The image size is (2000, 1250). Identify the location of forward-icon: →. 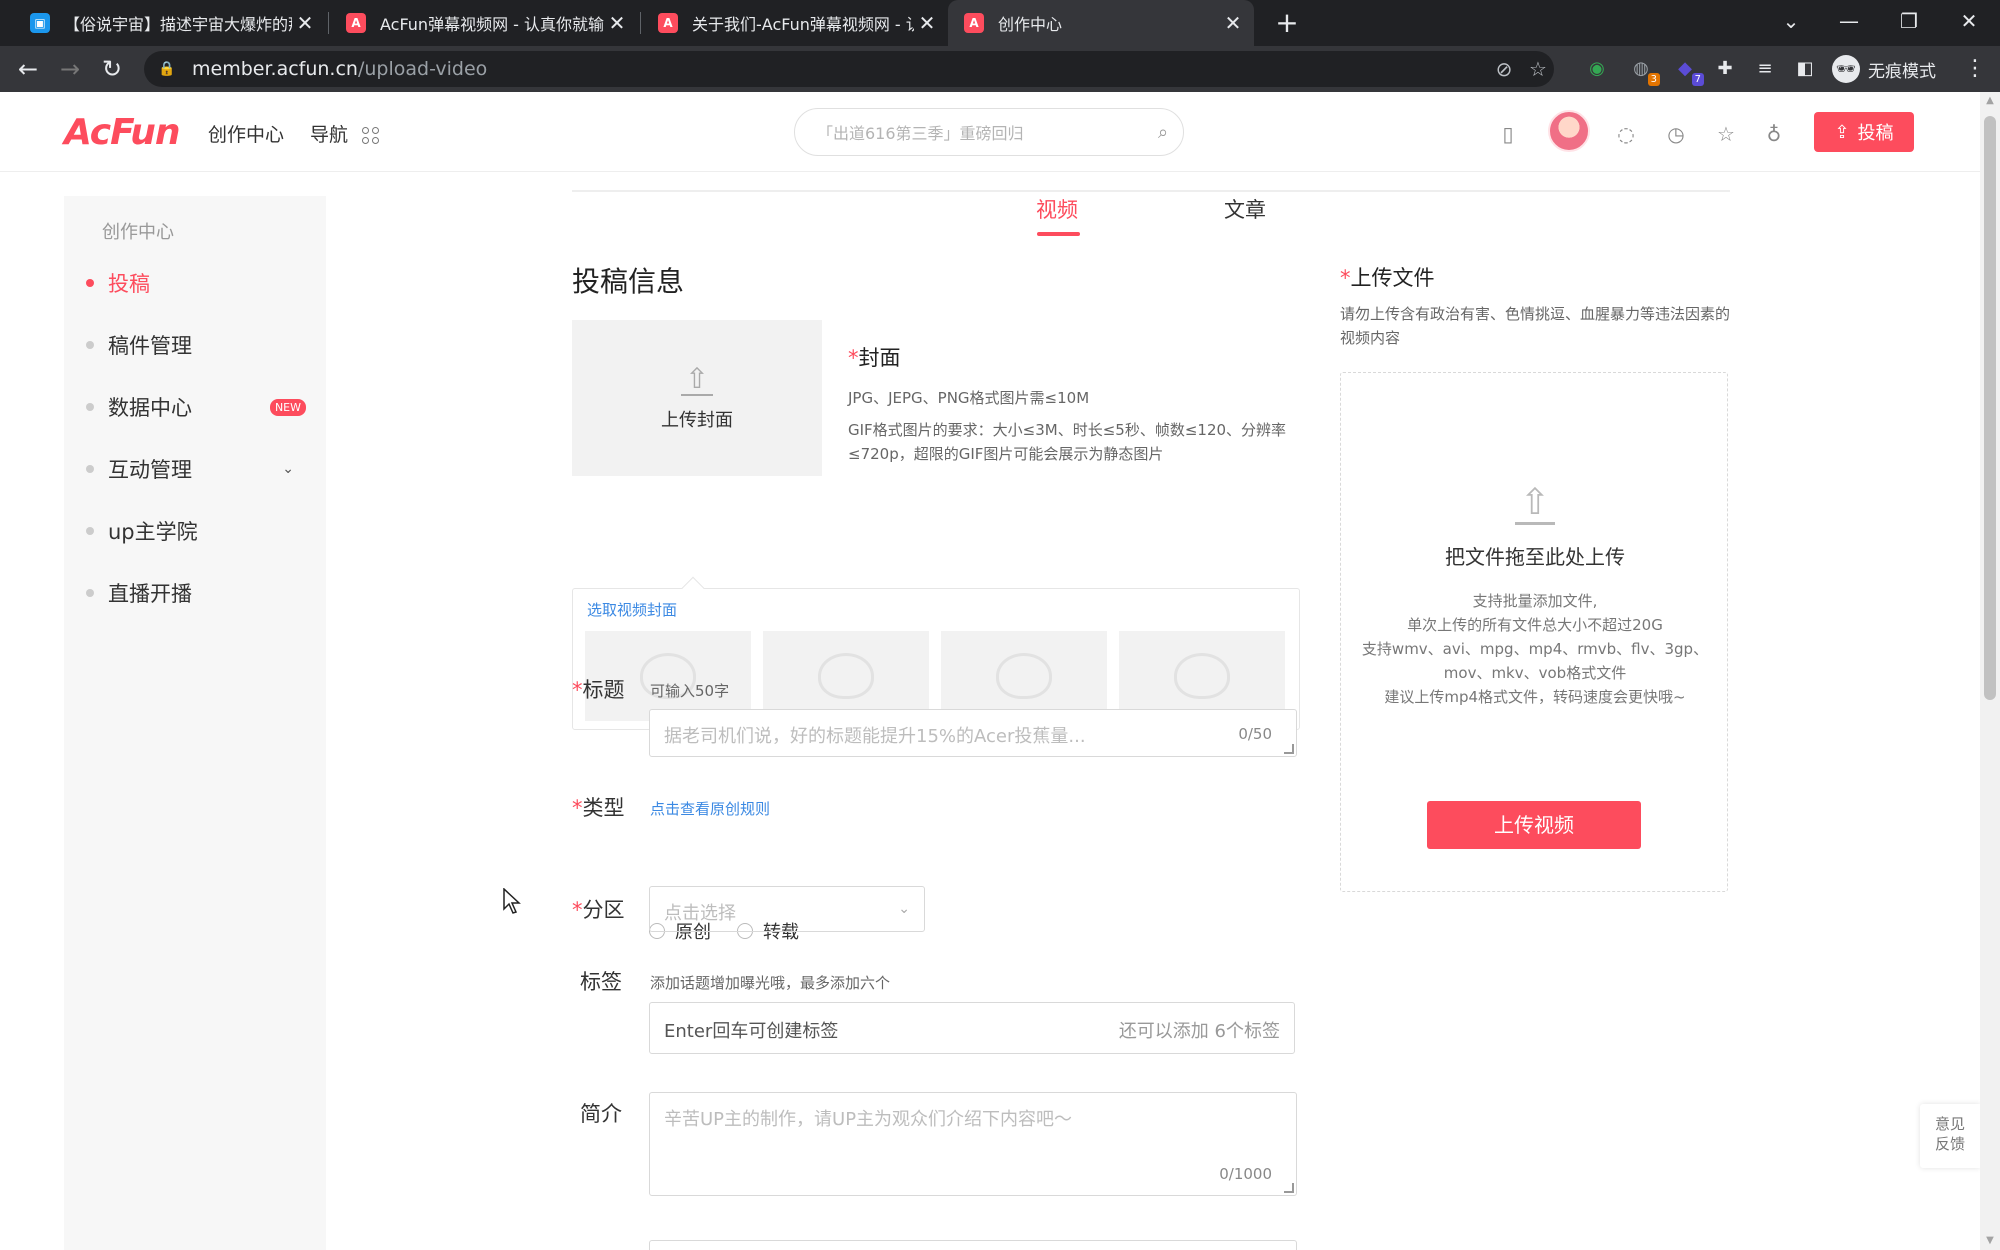
(70, 69).